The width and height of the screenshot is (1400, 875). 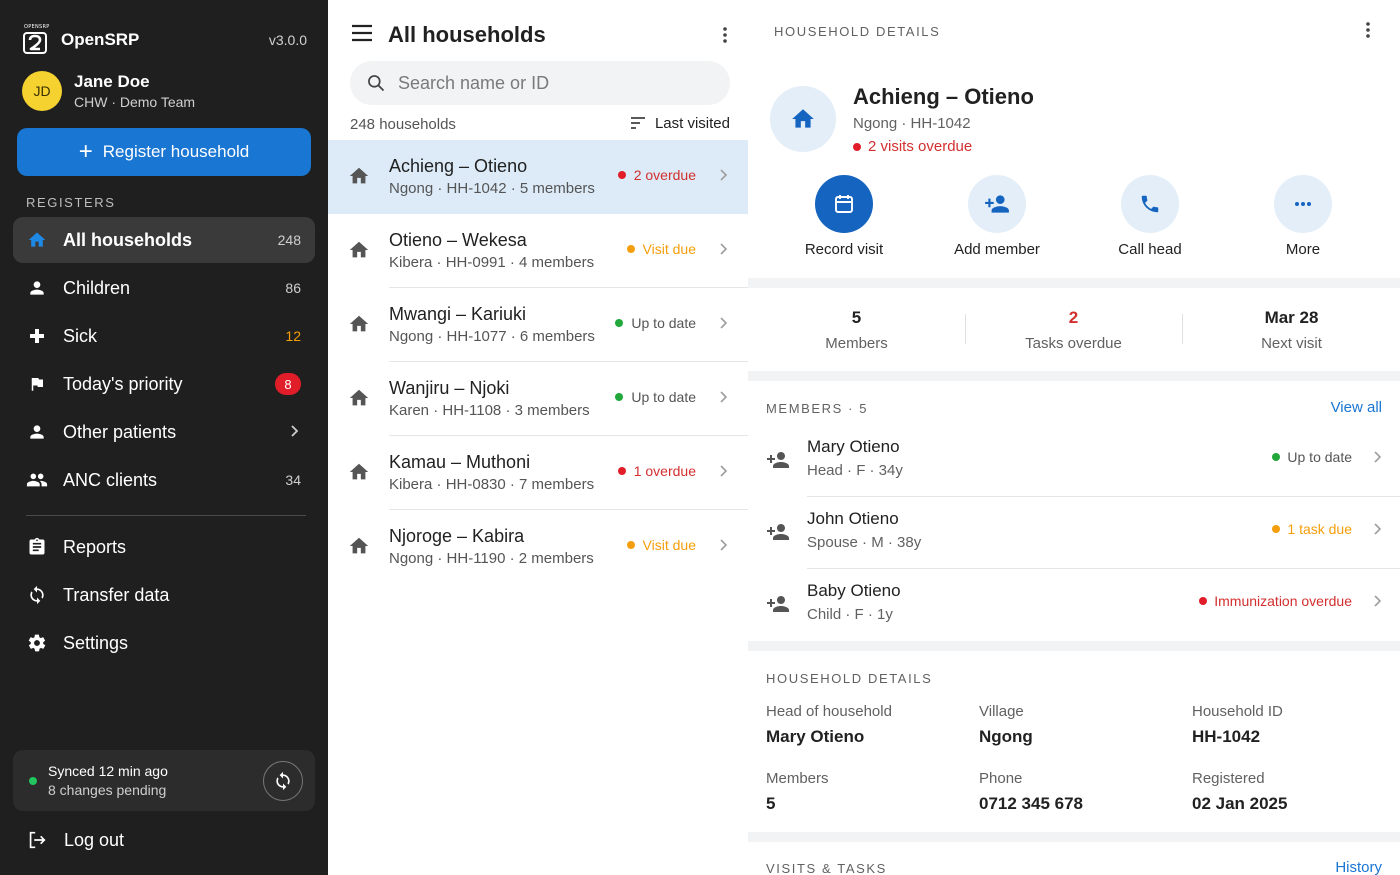 What do you see at coordinates (164, 480) in the screenshot?
I see `sidebar-item-anc-clients: ANC clients 34` at bounding box center [164, 480].